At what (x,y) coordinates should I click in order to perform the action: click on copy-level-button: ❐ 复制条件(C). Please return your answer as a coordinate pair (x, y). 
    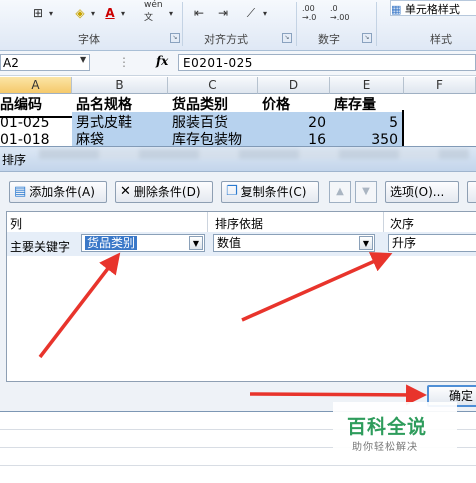
    Looking at the image, I should click on (270, 192).